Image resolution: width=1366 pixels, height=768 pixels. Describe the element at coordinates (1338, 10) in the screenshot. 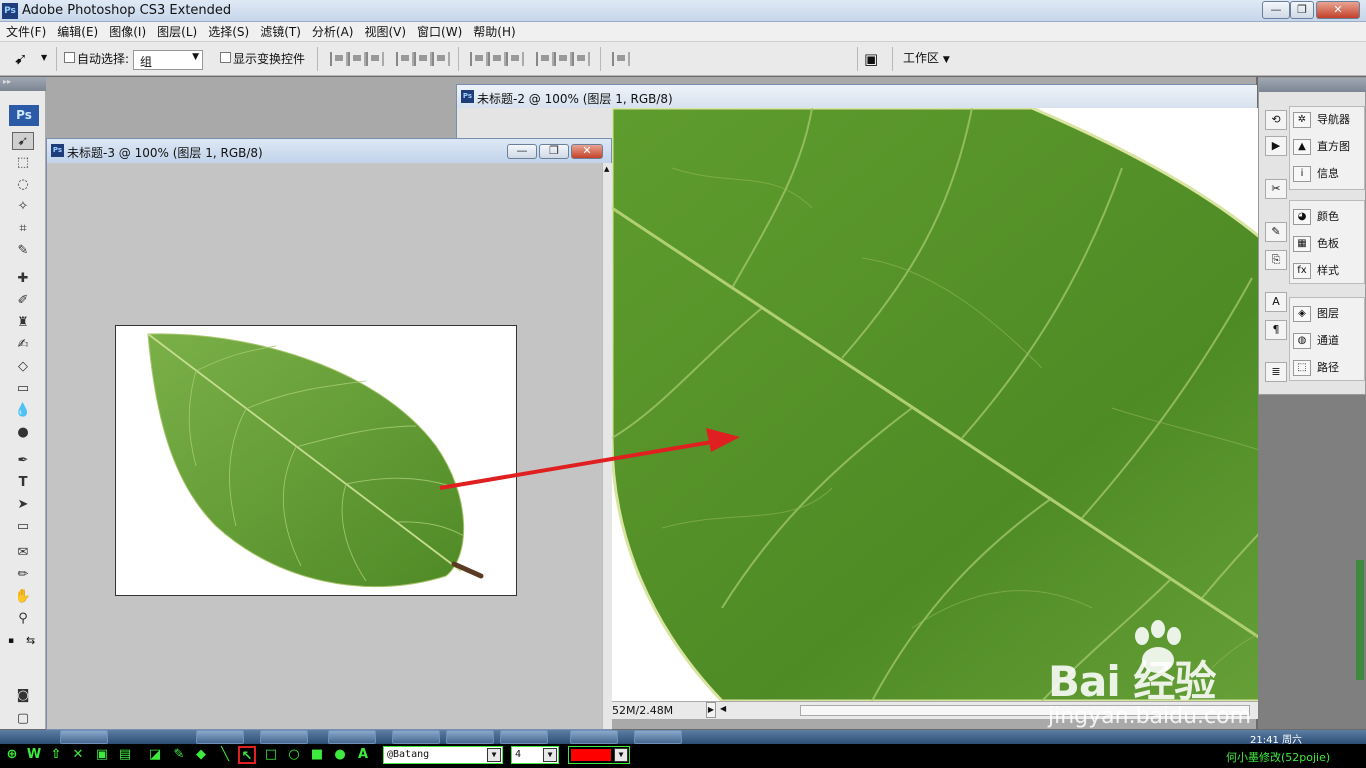

I see `close-button: ✕` at that location.